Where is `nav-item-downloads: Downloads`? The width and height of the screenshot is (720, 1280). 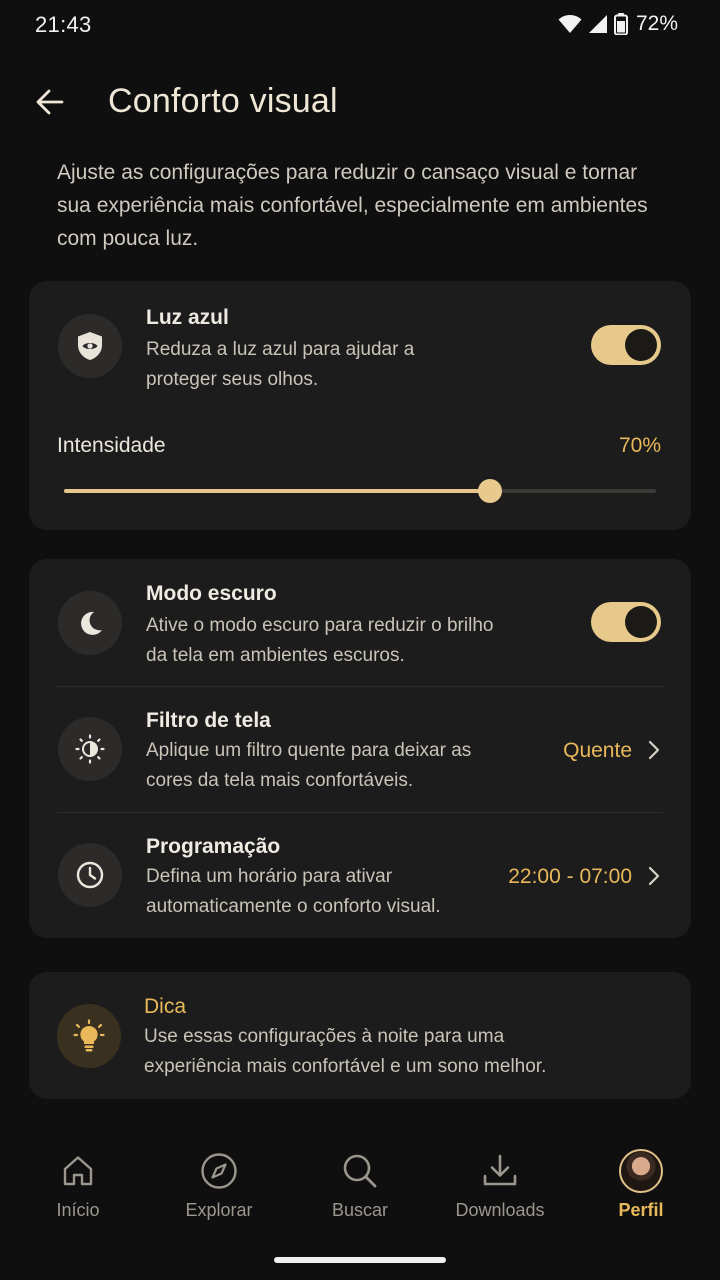
nav-item-downloads: Downloads is located at coordinates (500, 1188).